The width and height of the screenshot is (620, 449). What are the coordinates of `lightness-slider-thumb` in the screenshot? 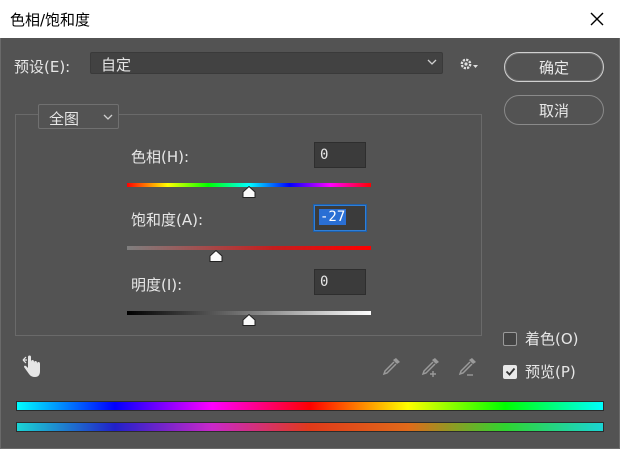 It's located at (249, 320).